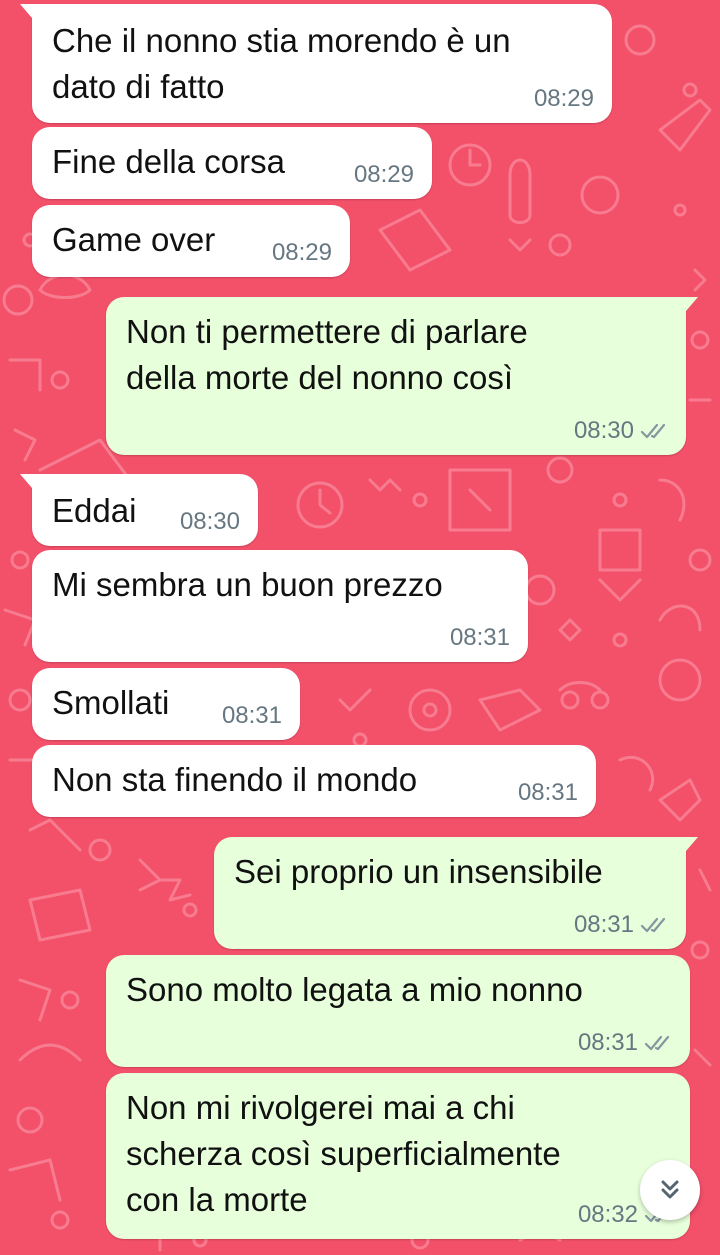 The height and width of the screenshot is (1255, 720). I want to click on message-text: Sei proprio un insensibile, so click(418, 871).